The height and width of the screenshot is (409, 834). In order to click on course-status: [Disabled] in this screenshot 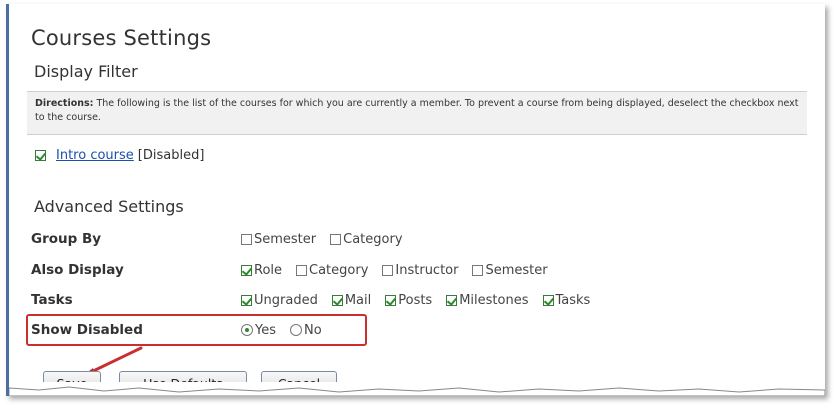, I will do `click(171, 155)`.